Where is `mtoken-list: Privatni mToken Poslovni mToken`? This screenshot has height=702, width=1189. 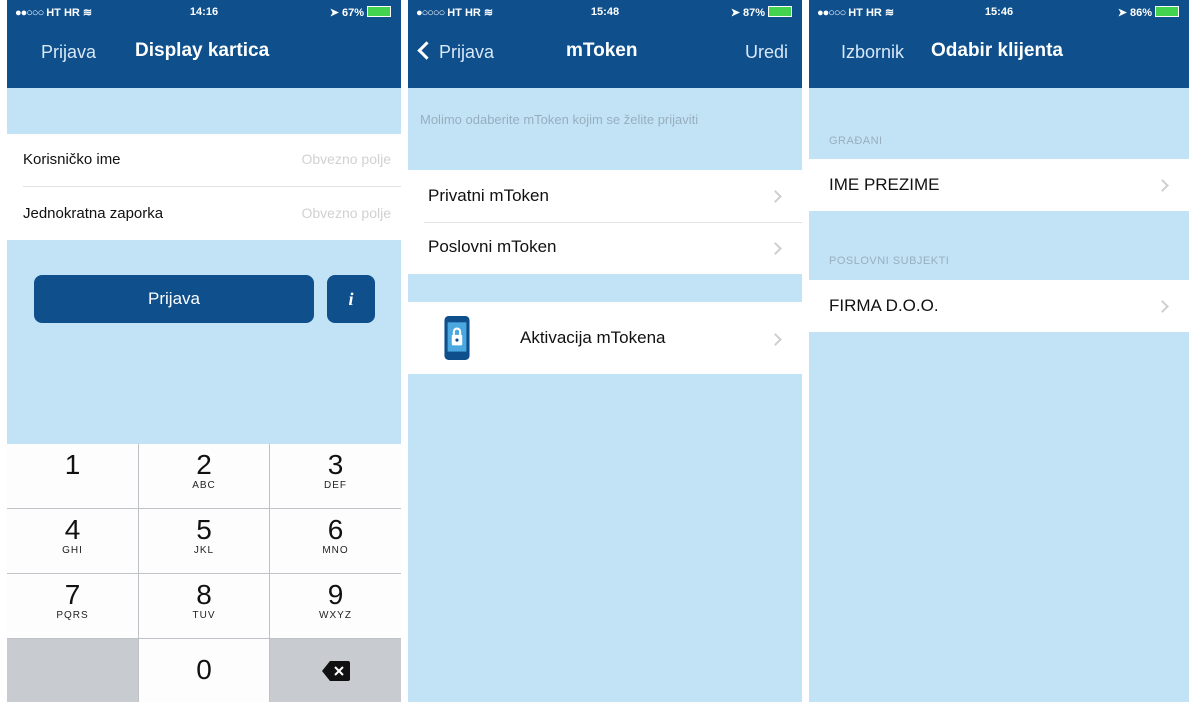 mtoken-list: Privatni mToken Poslovni mToken is located at coordinates (605, 222).